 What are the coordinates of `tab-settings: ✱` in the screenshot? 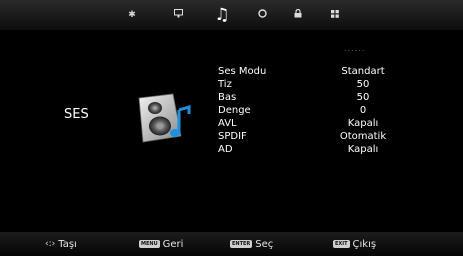 It's located at (132, 15).